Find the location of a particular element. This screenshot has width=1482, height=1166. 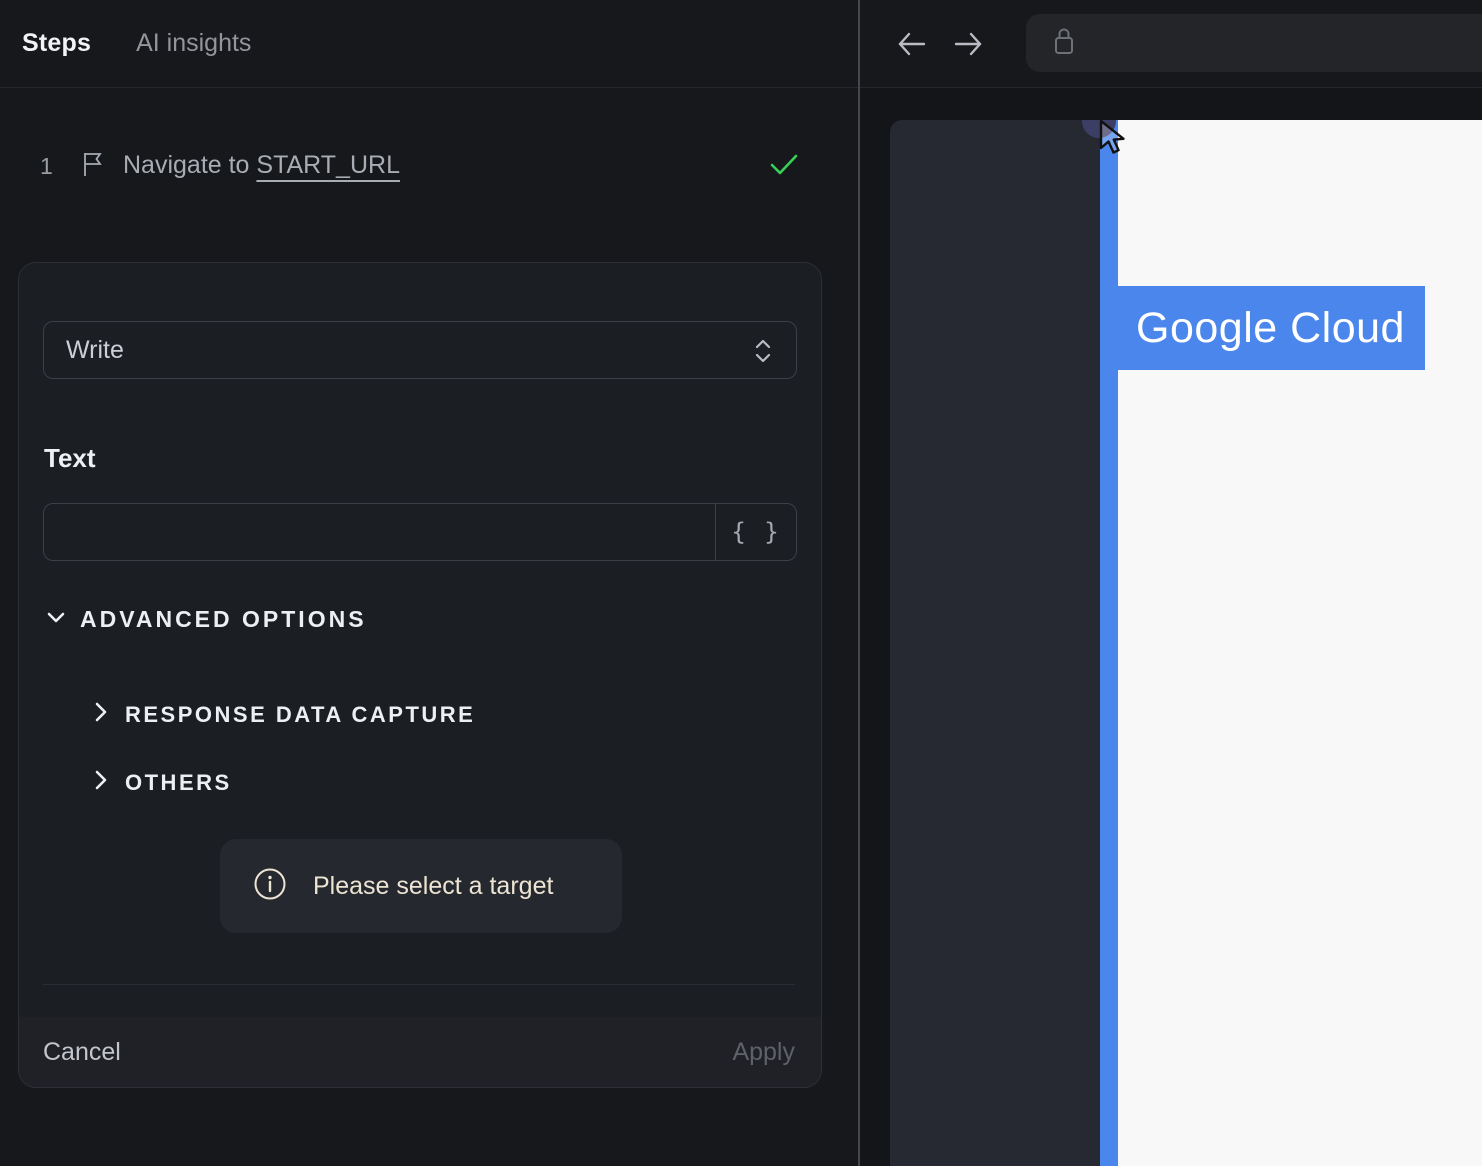

panel-header: Steps AI insights is located at coordinates (429, 44).